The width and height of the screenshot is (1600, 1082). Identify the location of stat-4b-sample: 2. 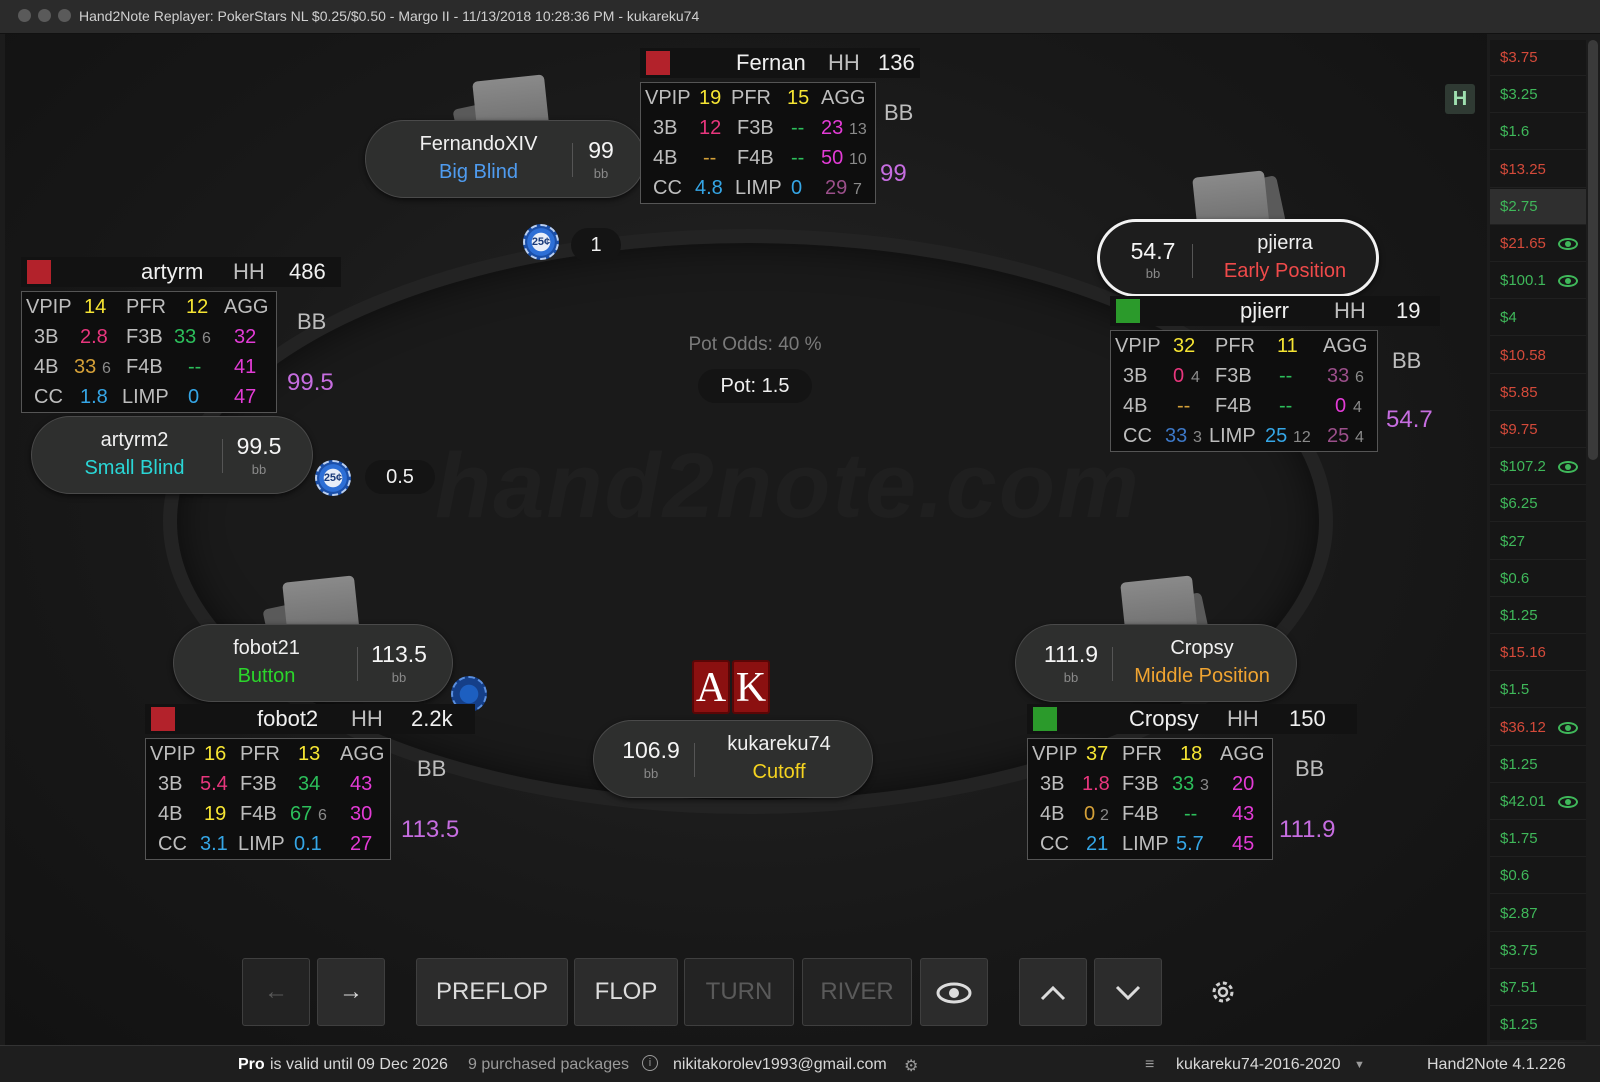
(1104, 815).